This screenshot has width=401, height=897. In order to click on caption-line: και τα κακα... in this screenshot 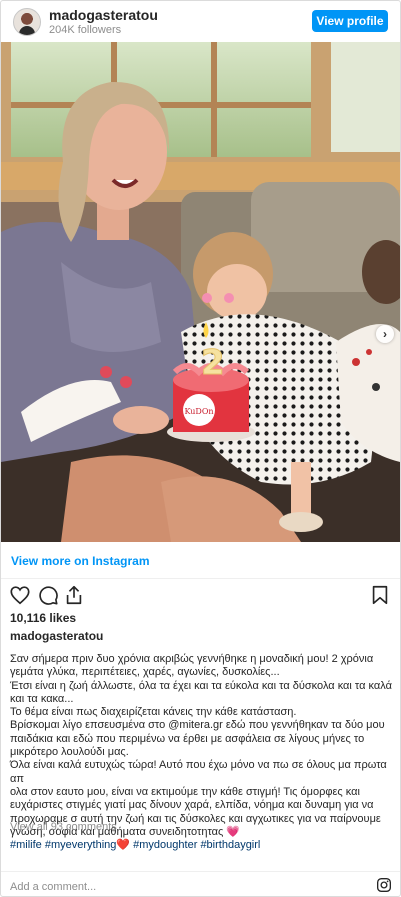, I will do `click(42, 698)`.